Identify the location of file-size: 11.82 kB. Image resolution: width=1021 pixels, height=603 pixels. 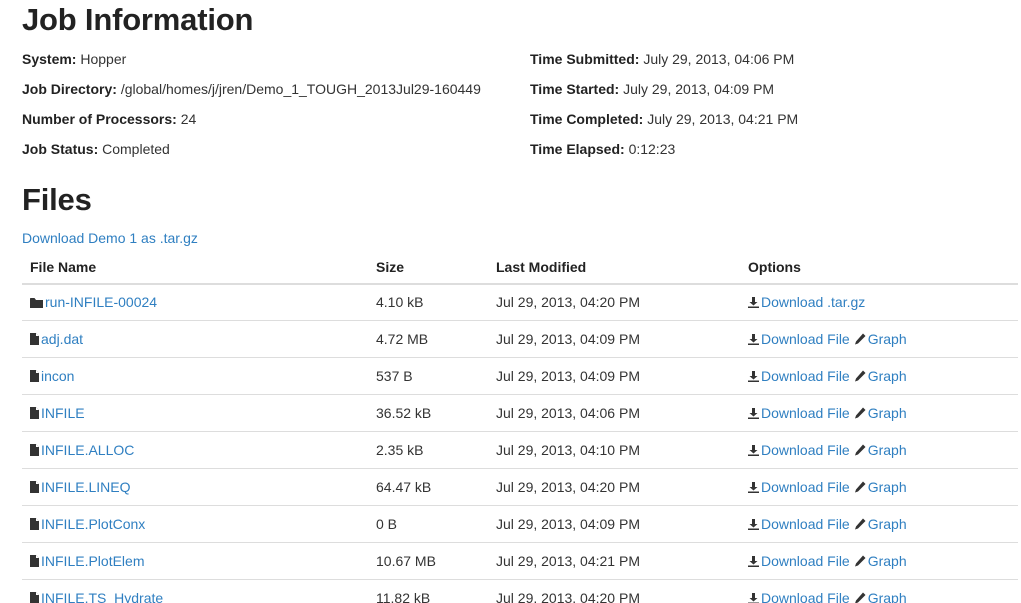
(428, 590).